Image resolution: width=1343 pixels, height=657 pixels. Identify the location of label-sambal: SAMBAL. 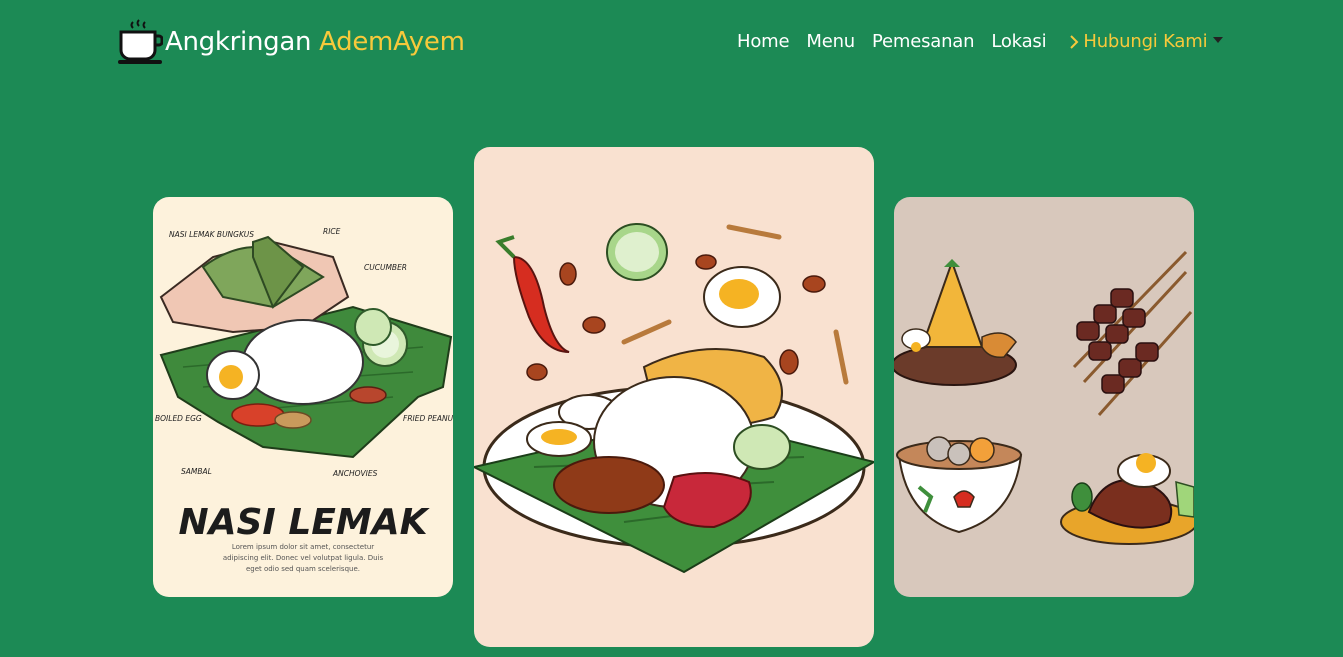
(196, 471).